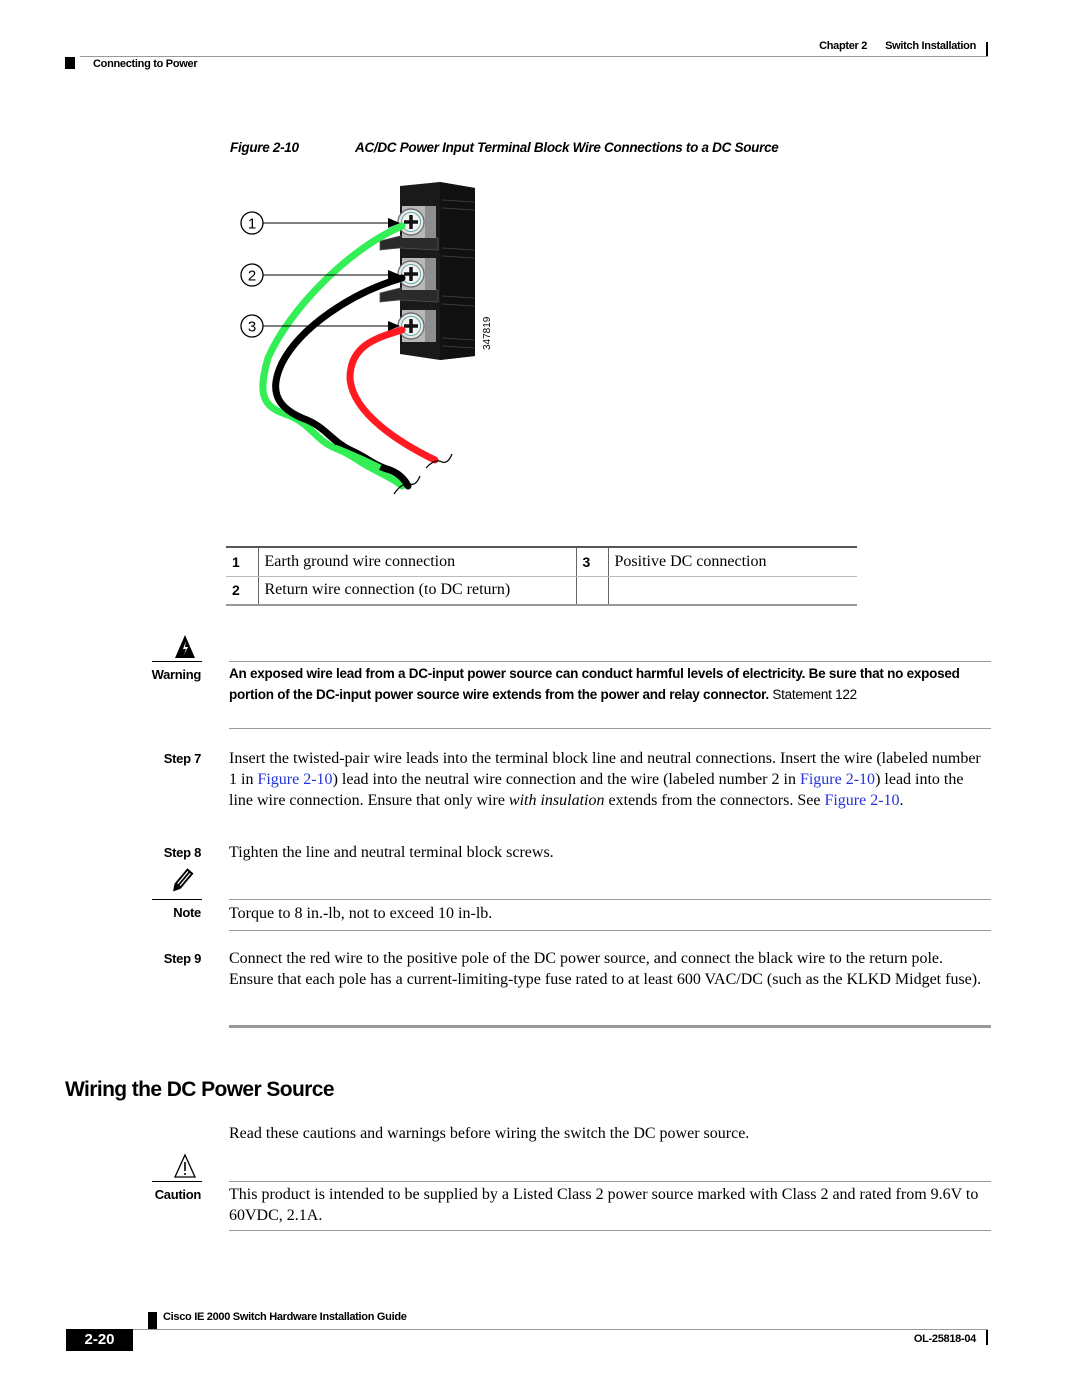 The image size is (1080, 1397). I want to click on legend-text, so click(732, 590).